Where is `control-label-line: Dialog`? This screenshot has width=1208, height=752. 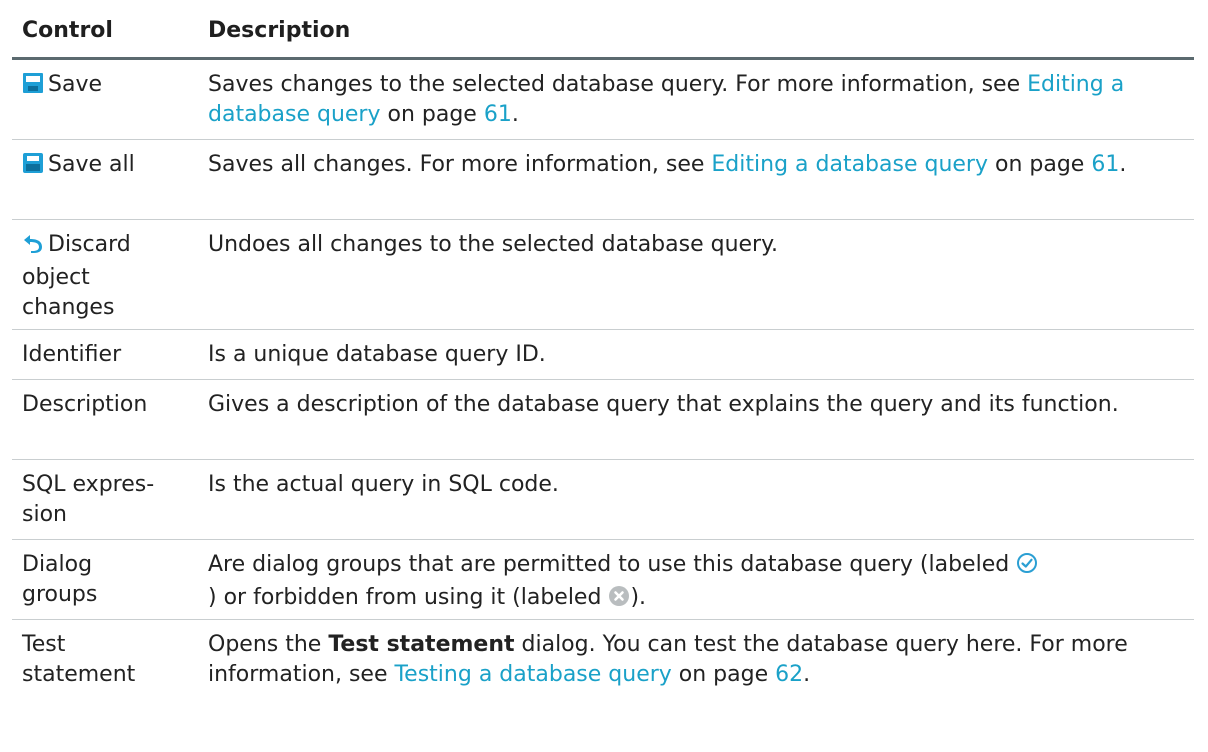
control-label-line: Dialog is located at coordinates (57, 564).